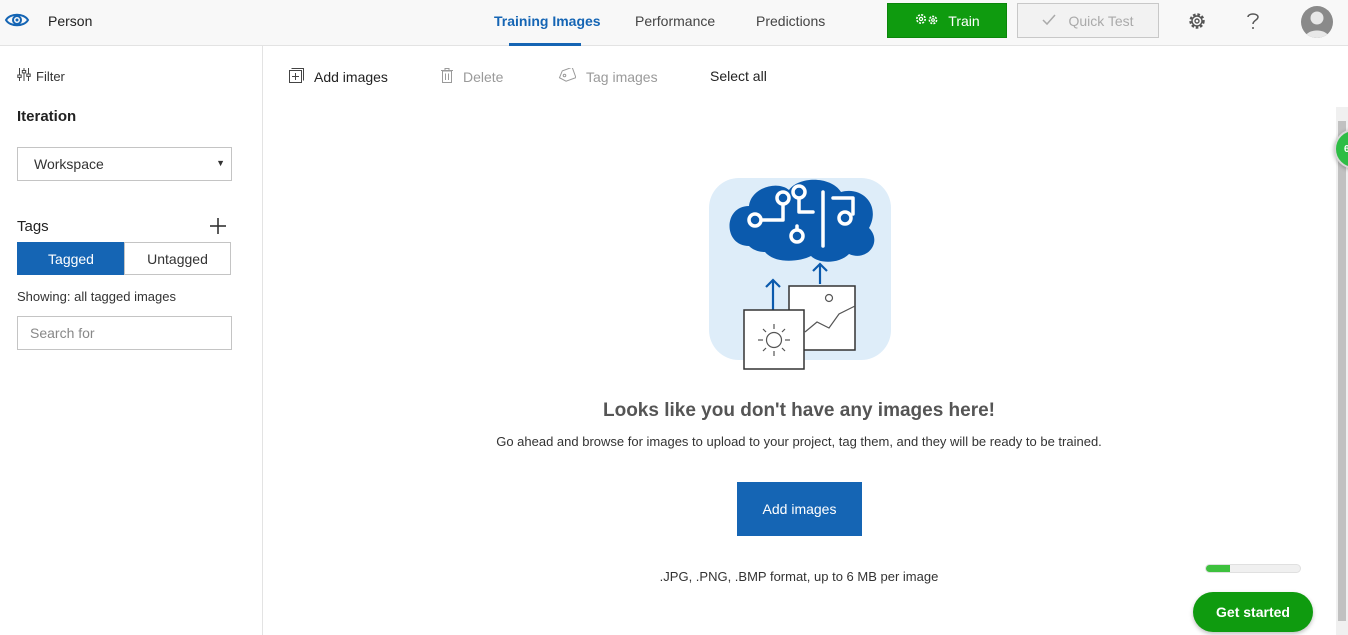 Image resolution: width=1348 pixels, height=635 pixels. What do you see at coordinates (1049, 21) in the screenshot?
I see `checkmark-icon` at bounding box center [1049, 21].